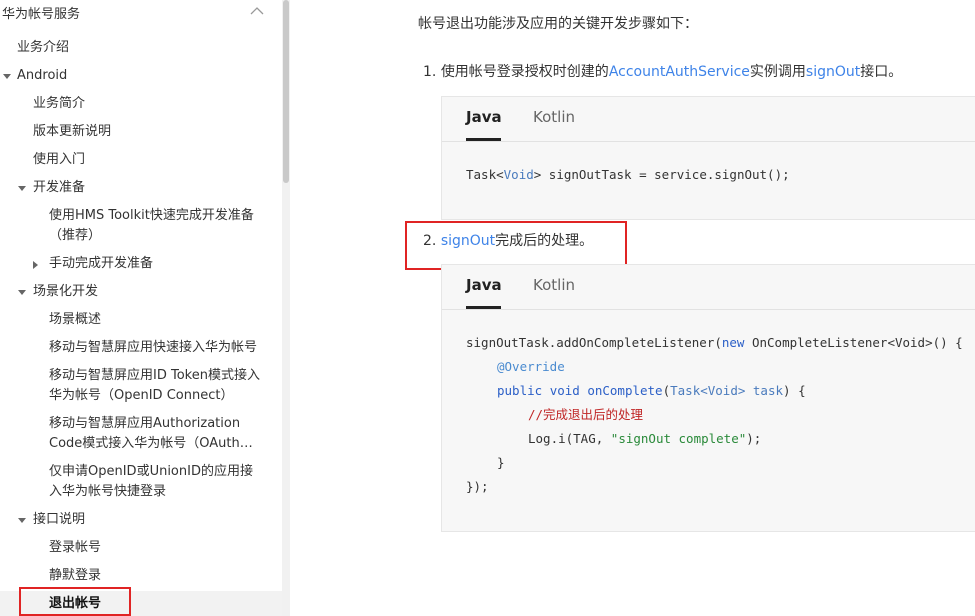  Describe the element at coordinates (153, 348) in the screenshot. I see `sidebar-item-quick-access: 移动与智慧屏应用快速接入华为帐号` at that location.